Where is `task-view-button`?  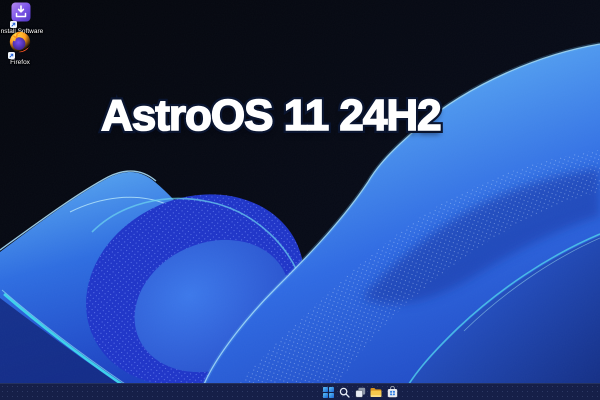
task-view-button is located at coordinates (360, 392).